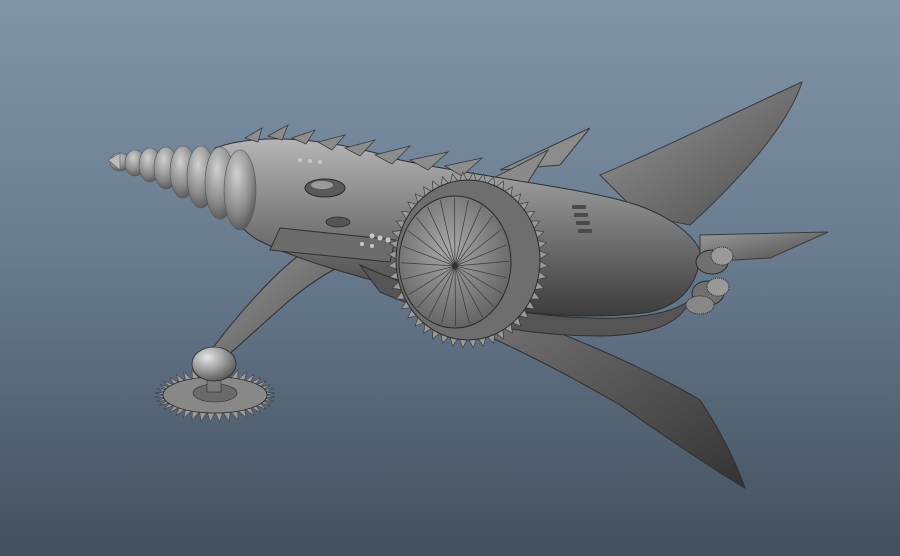  What do you see at coordinates (182, 188) in the screenshot?
I see `drill-nose` at bounding box center [182, 188].